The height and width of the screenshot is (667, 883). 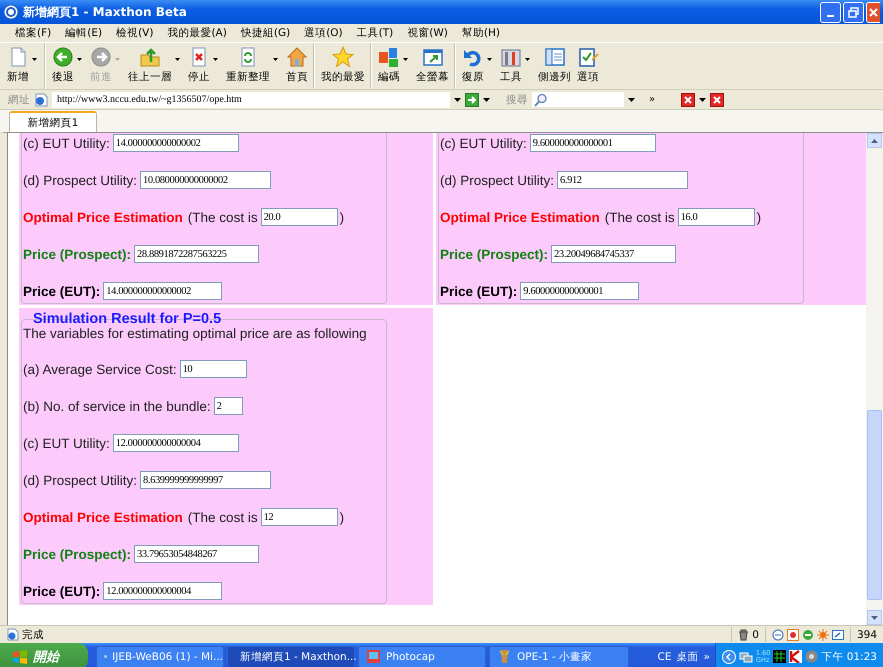 I want to click on value-field: 12, so click(x=299, y=517).